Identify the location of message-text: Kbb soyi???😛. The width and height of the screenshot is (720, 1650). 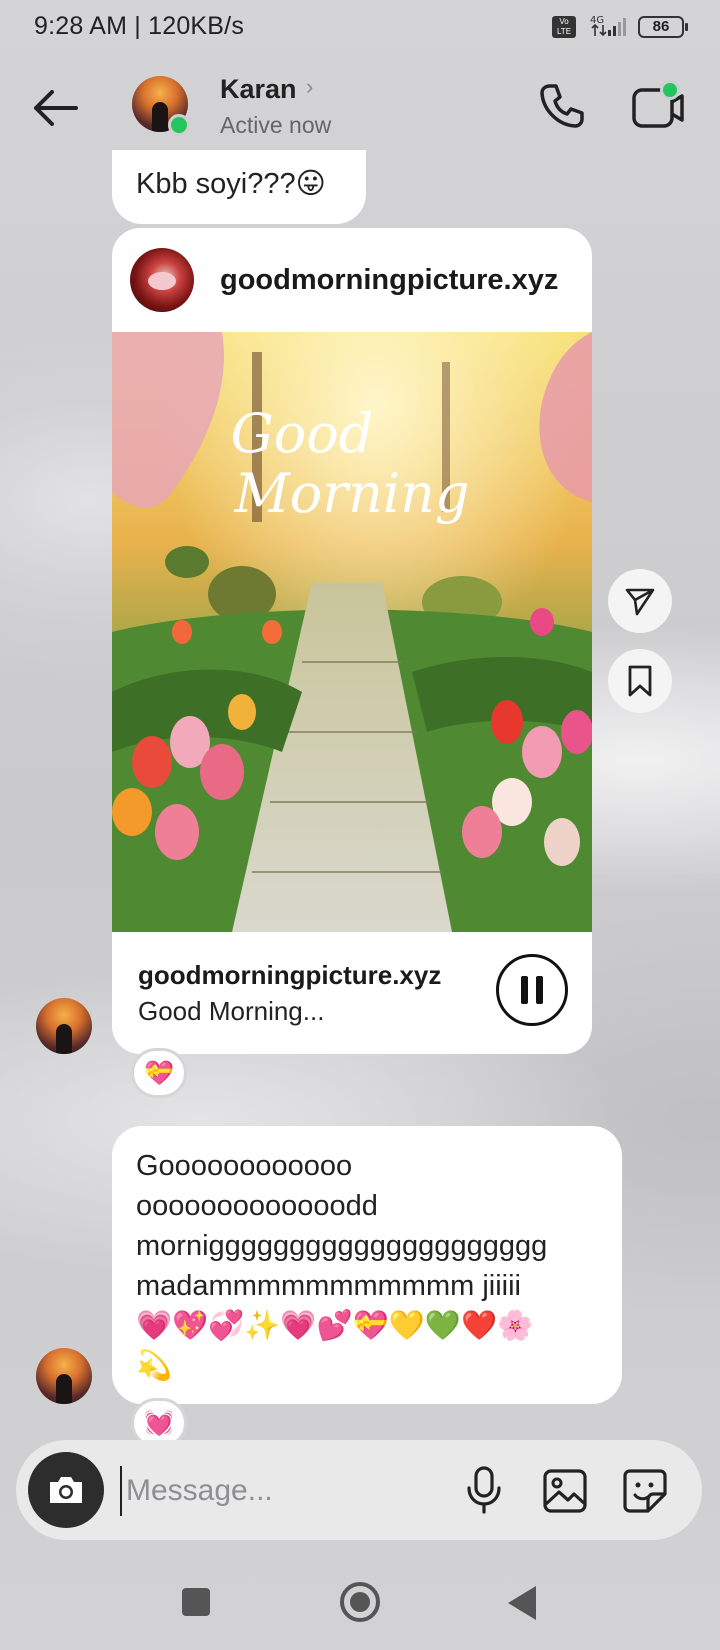
(231, 184).